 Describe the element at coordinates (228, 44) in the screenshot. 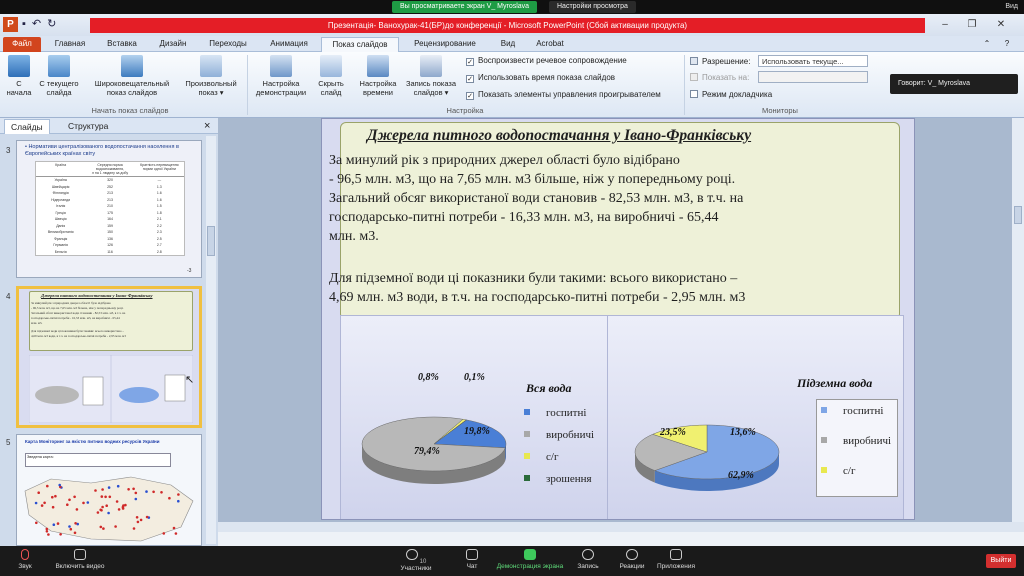

I see `tab-transitions: Переходы` at that location.